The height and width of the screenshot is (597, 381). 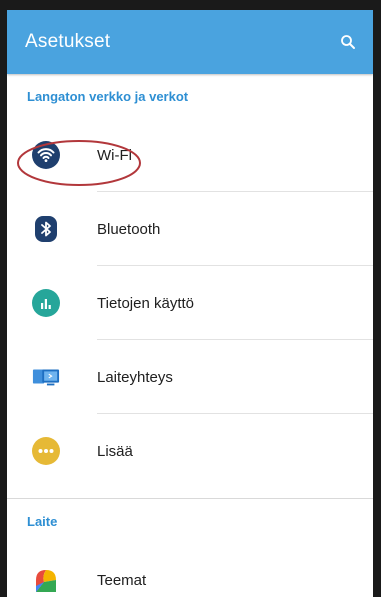 I want to click on section-separator, so click(x=190, y=493).